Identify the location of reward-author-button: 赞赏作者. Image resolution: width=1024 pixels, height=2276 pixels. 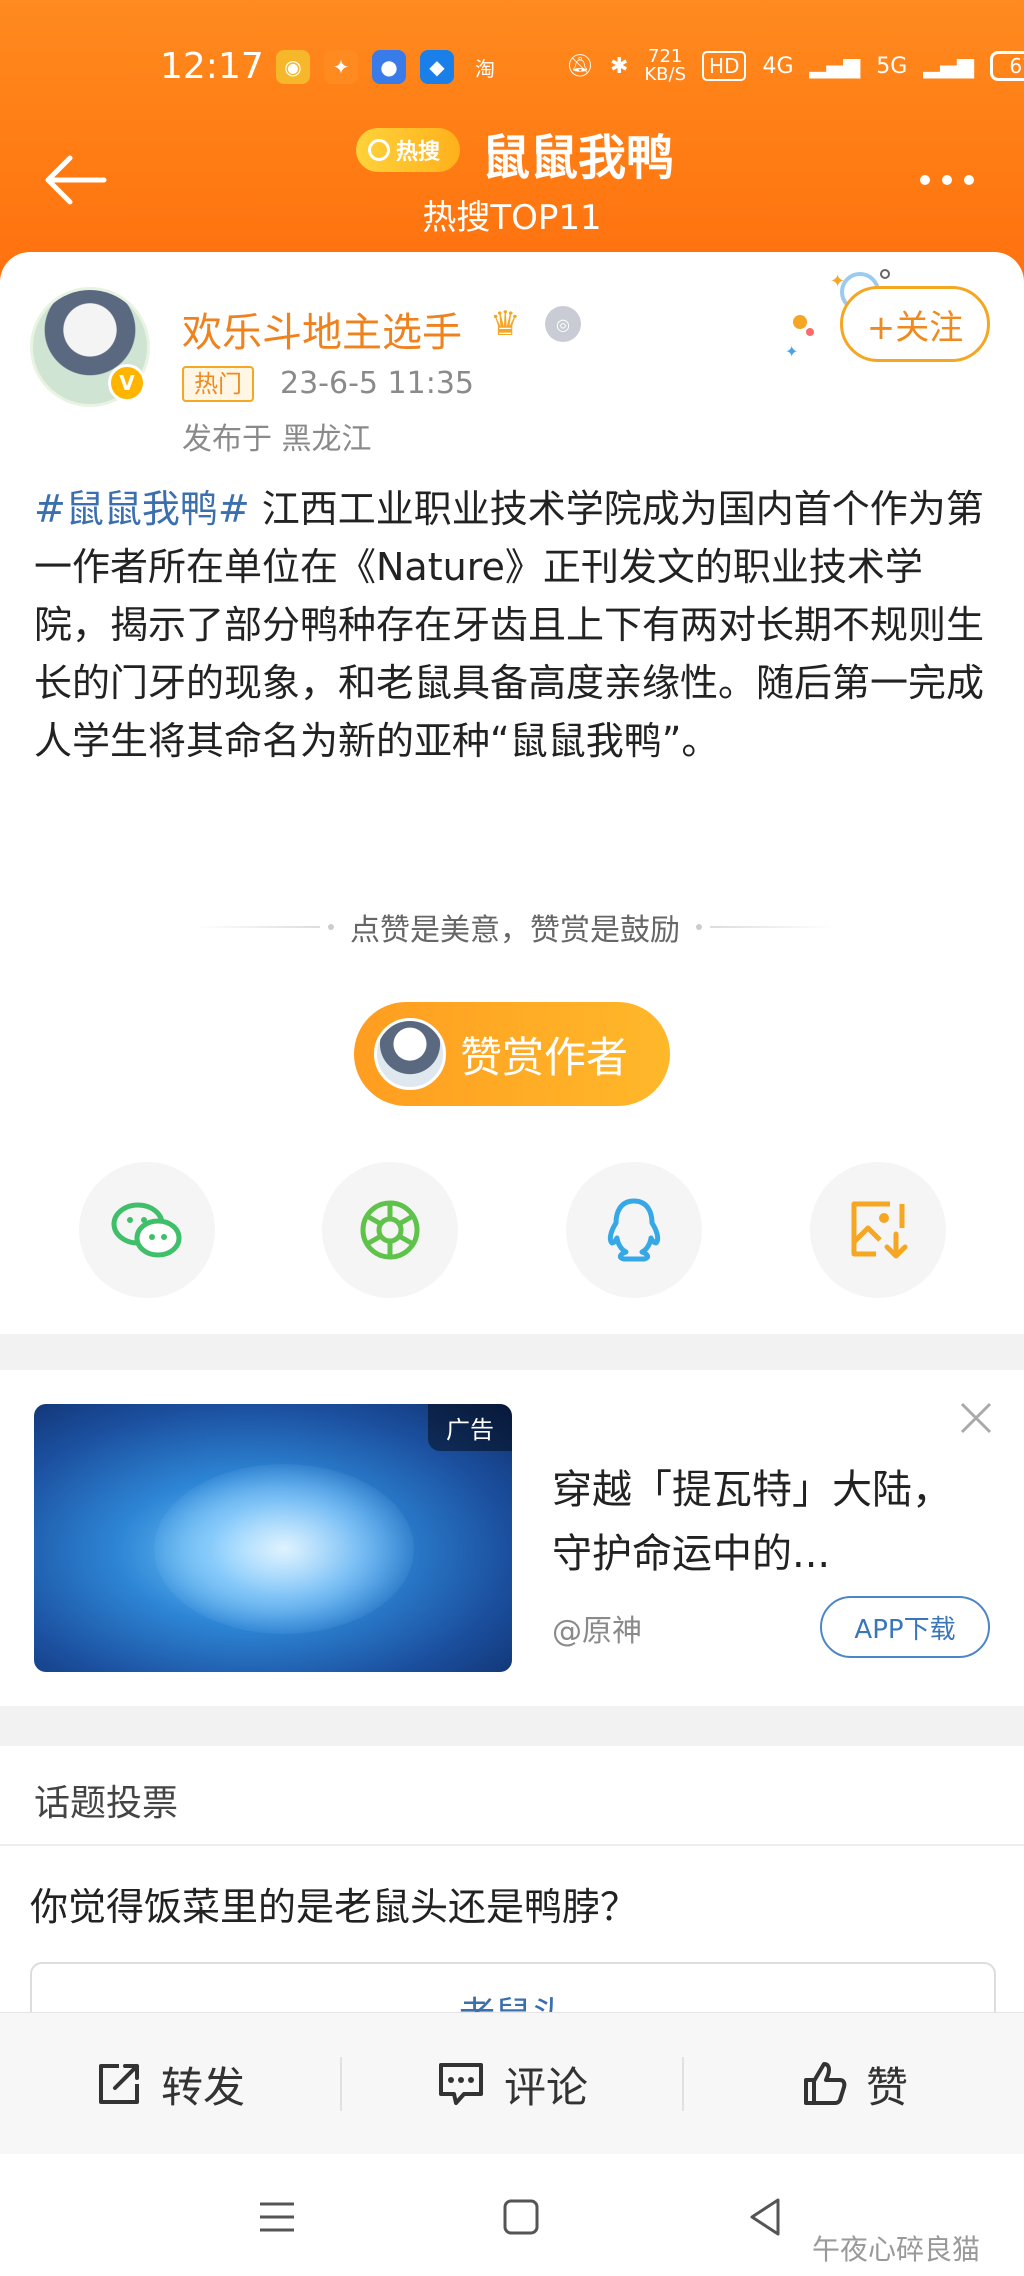
(512, 1054).